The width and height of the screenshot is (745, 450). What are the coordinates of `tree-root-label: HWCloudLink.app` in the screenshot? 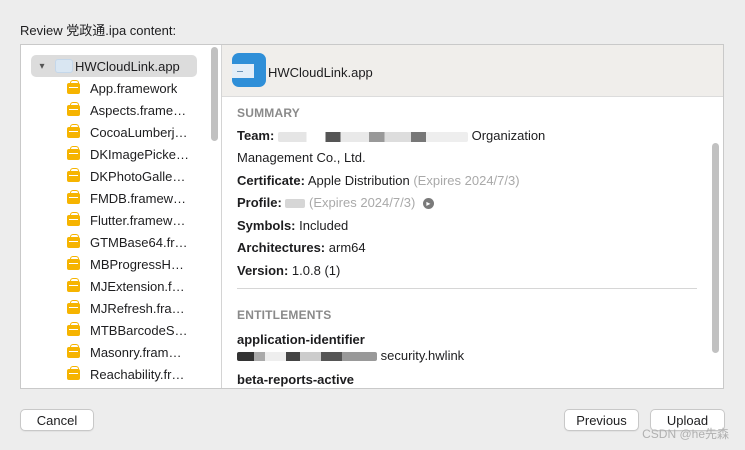 It's located at (127, 66).